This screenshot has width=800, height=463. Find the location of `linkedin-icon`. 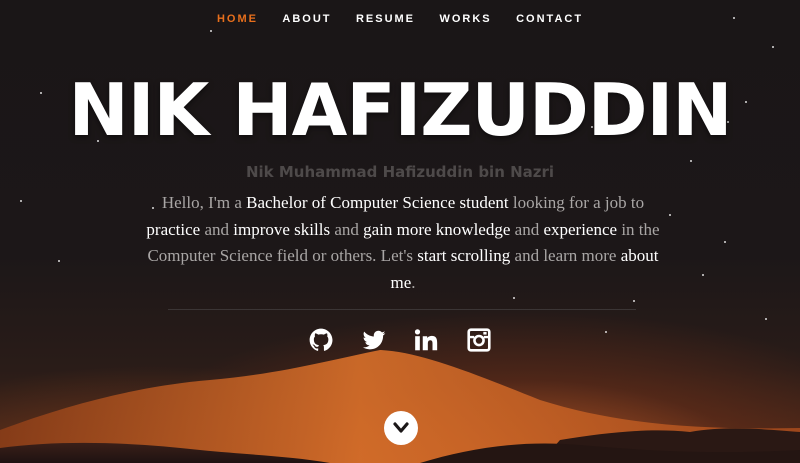

linkedin-icon is located at coordinates (426, 340).